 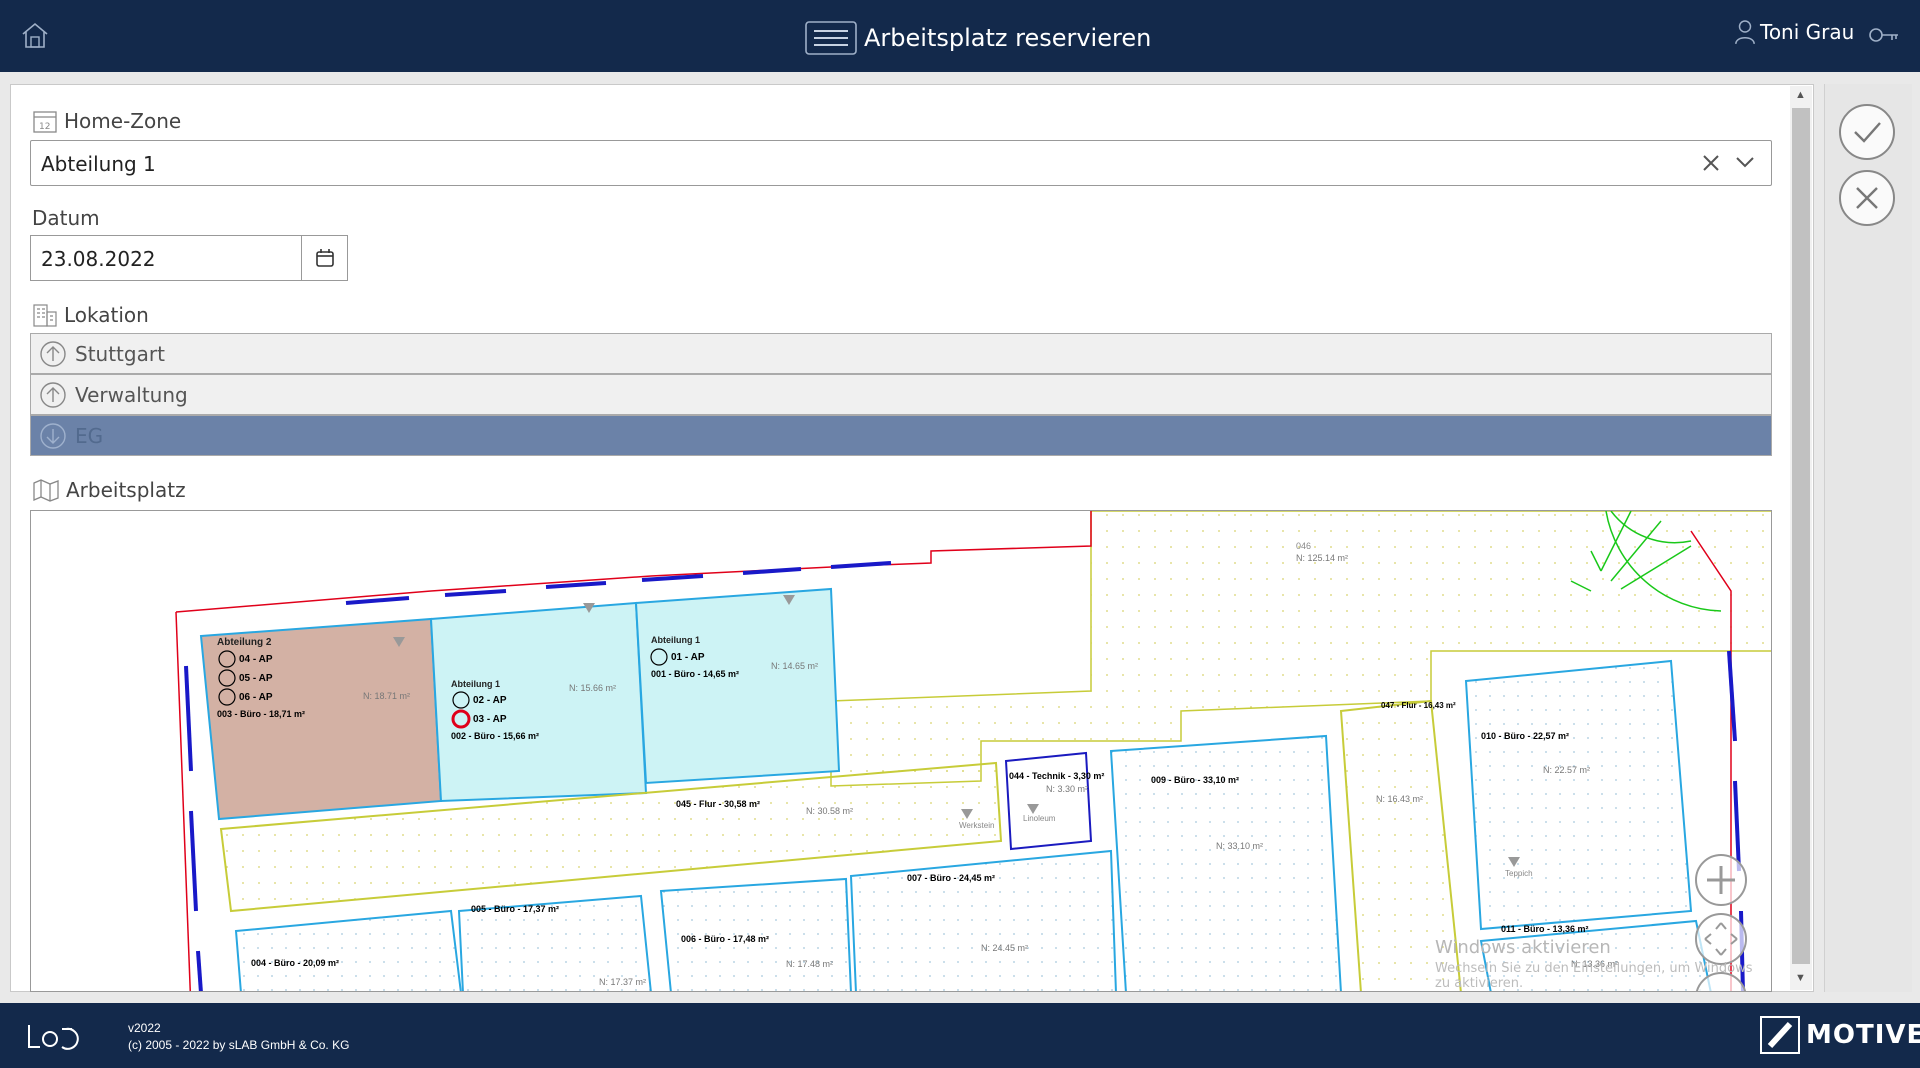 What do you see at coordinates (1545, 929) in the screenshot?
I see `room-label-011: 011 - Büro - 13,36 m²` at bounding box center [1545, 929].